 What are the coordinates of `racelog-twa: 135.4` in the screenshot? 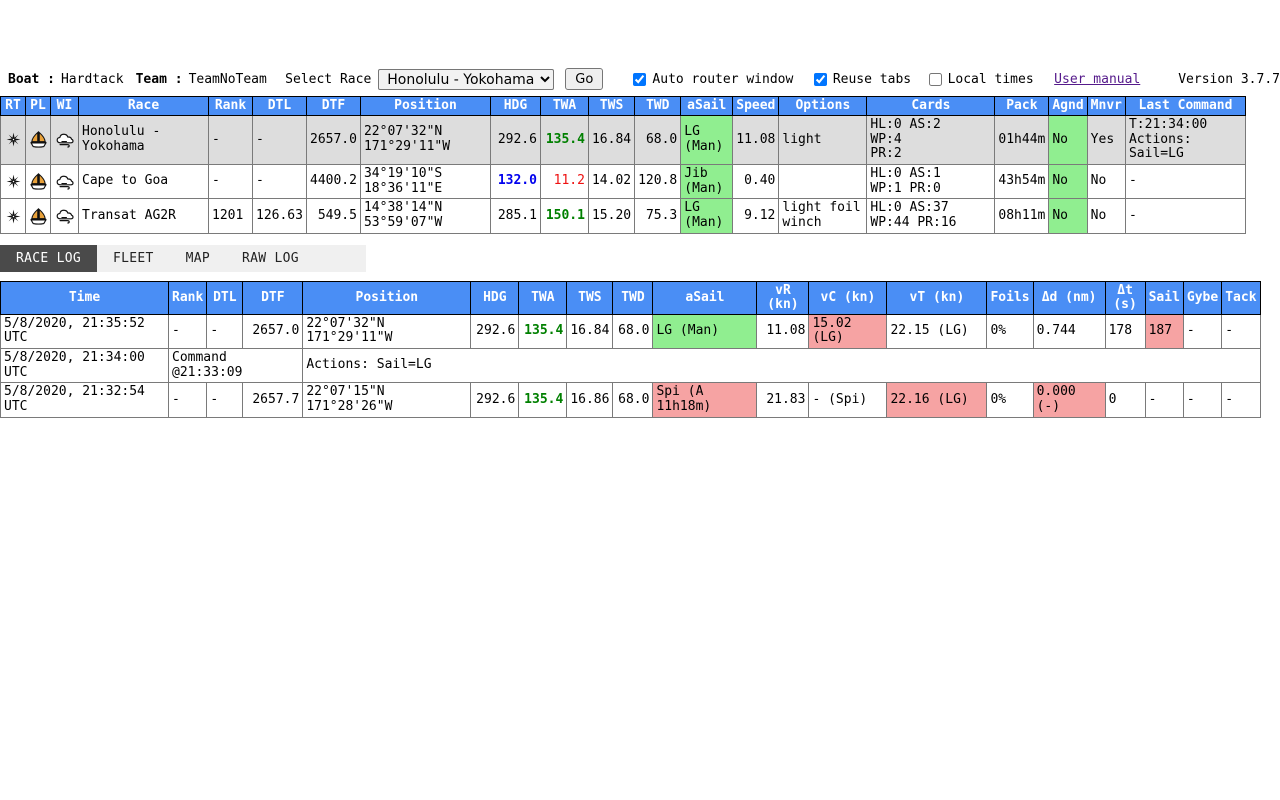 It's located at (543, 400).